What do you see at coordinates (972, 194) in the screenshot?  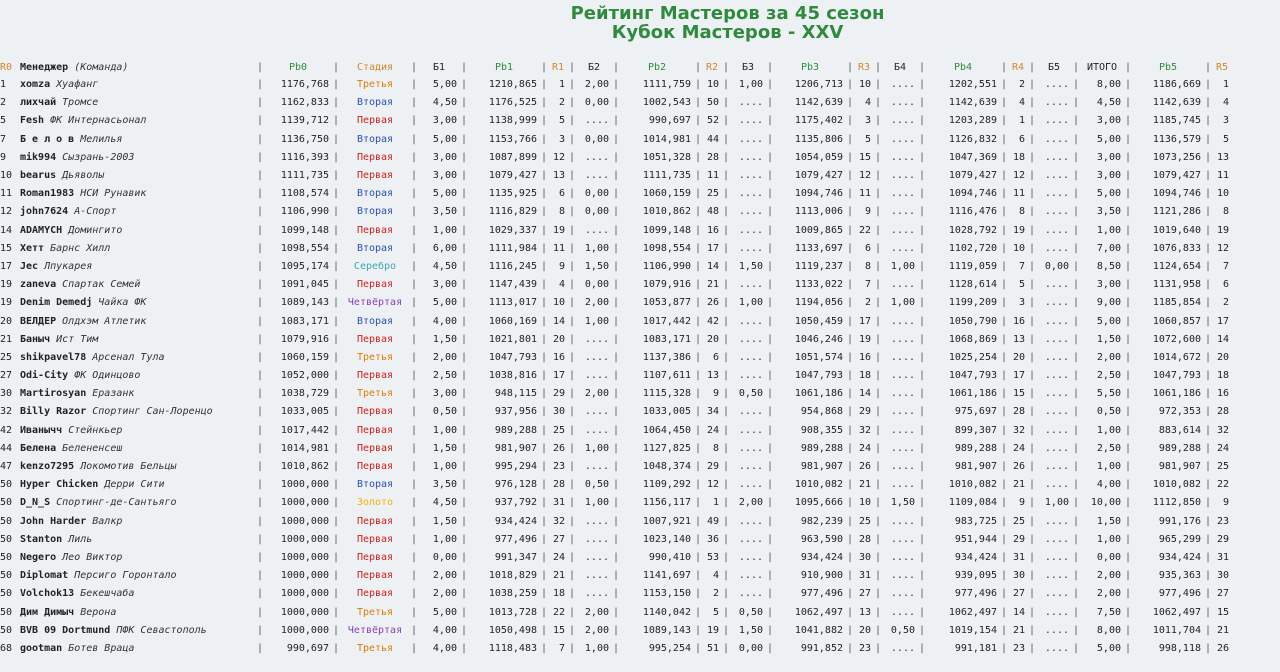 I see `rb4-cell: 1094,746` at bounding box center [972, 194].